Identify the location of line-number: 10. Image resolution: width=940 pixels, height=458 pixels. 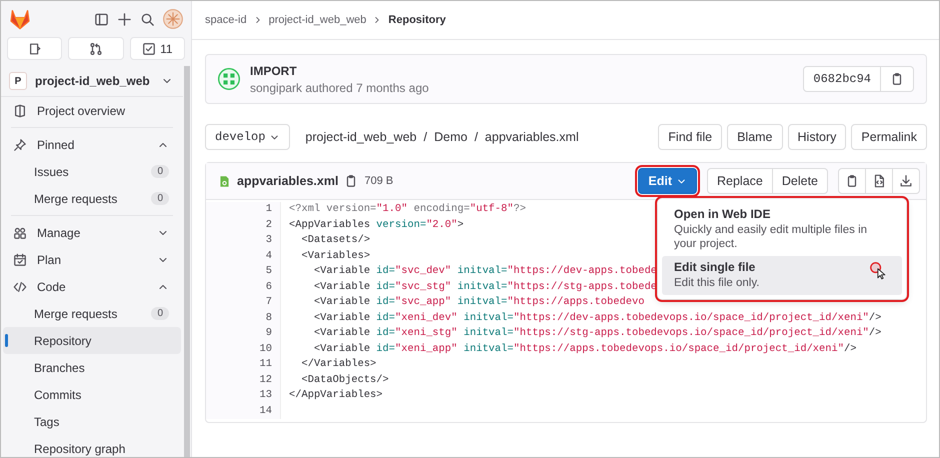
(265, 349).